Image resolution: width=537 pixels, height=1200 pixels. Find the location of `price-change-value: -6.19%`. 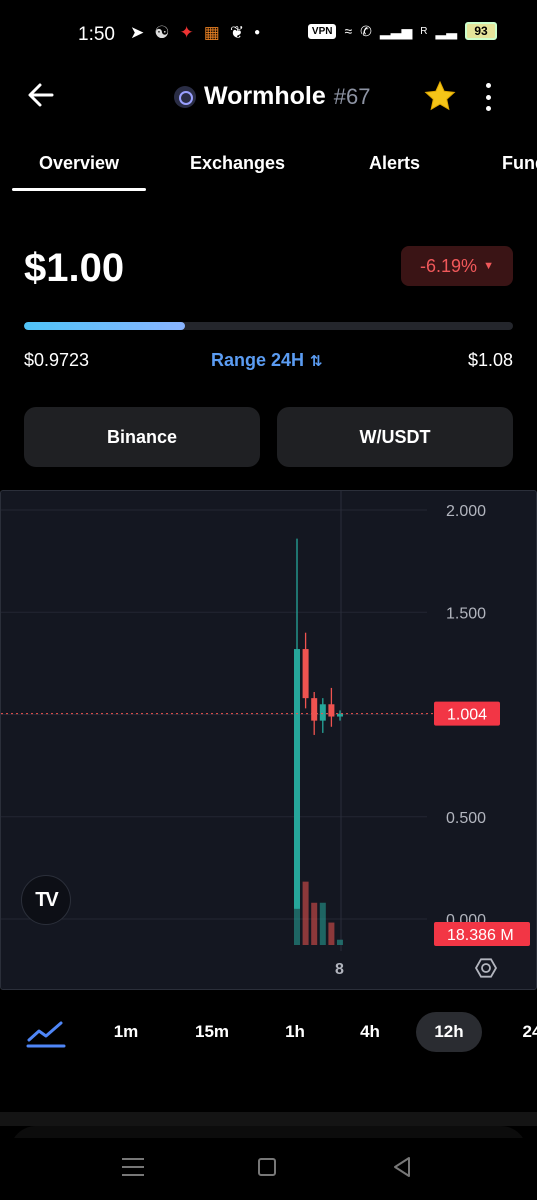

price-change-value: -6.19% is located at coordinates (449, 265).